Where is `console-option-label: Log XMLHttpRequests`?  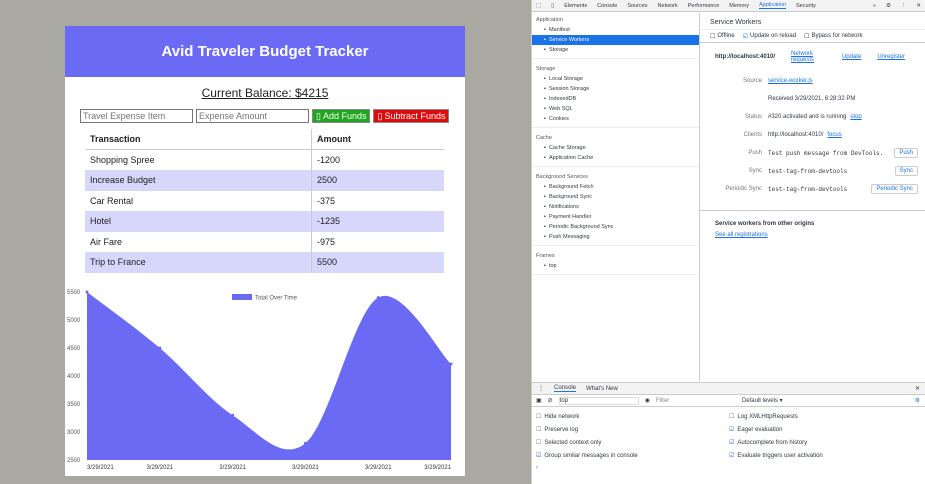
console-option-label: Log XMLHttpRequests is located at coordinates (767, 416).